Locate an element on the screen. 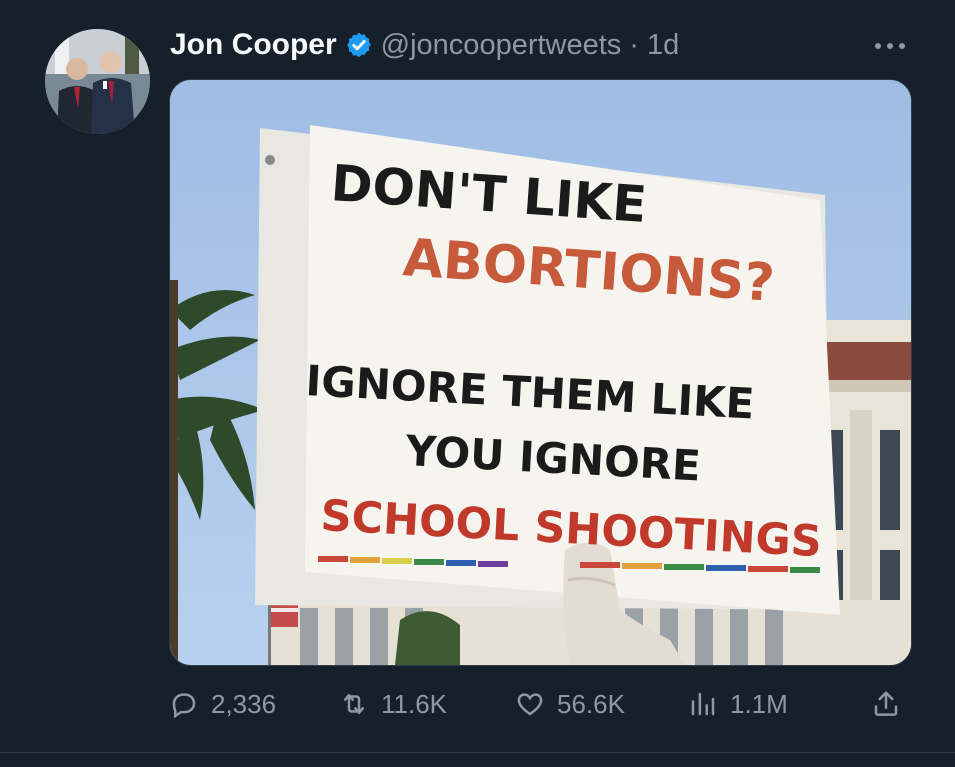  share-icon is located at coordinates (886, 703).